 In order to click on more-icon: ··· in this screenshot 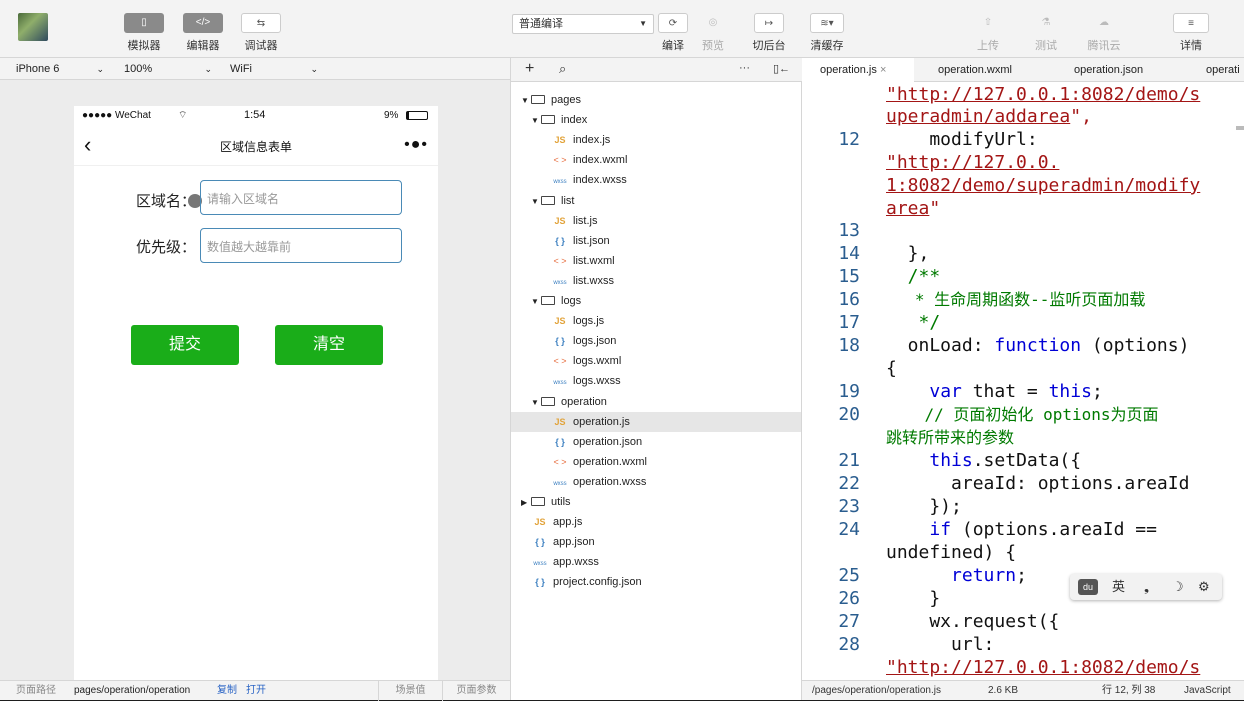, I will do `click(744, 68)`.